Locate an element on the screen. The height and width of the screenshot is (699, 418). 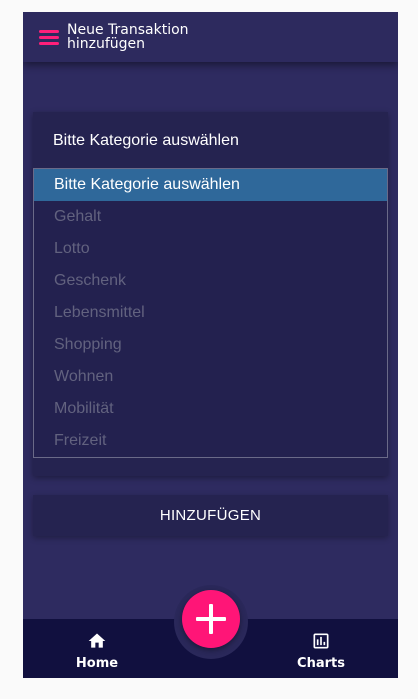
category-option: Gehalt is located at coordinates (210, 217).